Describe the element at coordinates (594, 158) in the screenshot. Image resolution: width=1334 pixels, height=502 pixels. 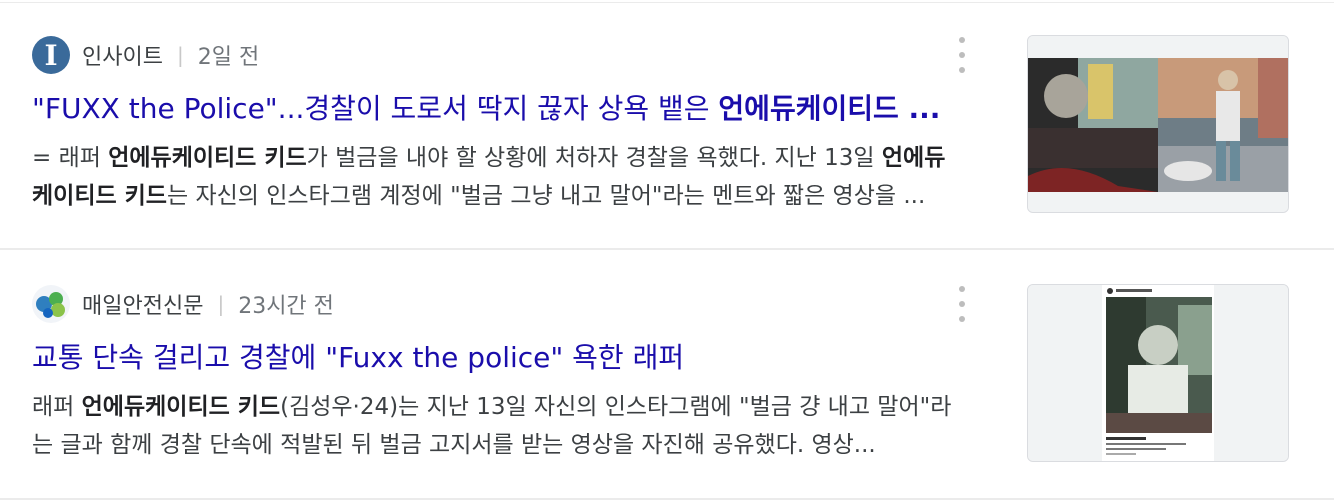
I see `snippet-part: 가 벌금을 내야 할 상황에 처하자 경찰을 욕했다. 지난 13일` at that location.